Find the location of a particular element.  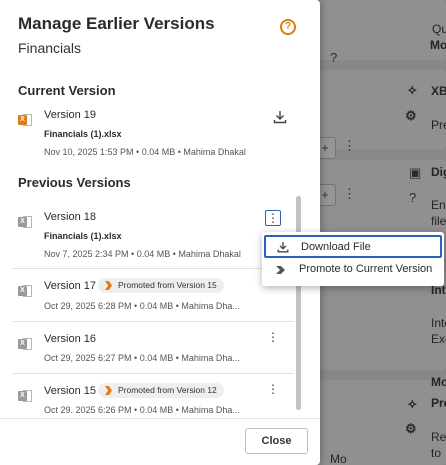

version-name: Version 15 is located at coordinates (70, 391).